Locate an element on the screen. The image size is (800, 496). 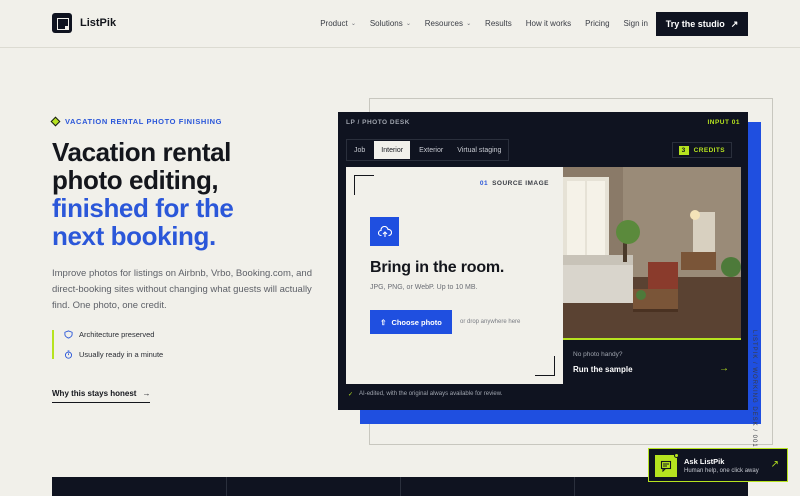
source-image-label: 01 SOURCE IMAGE is located at coordinates (514, 183).